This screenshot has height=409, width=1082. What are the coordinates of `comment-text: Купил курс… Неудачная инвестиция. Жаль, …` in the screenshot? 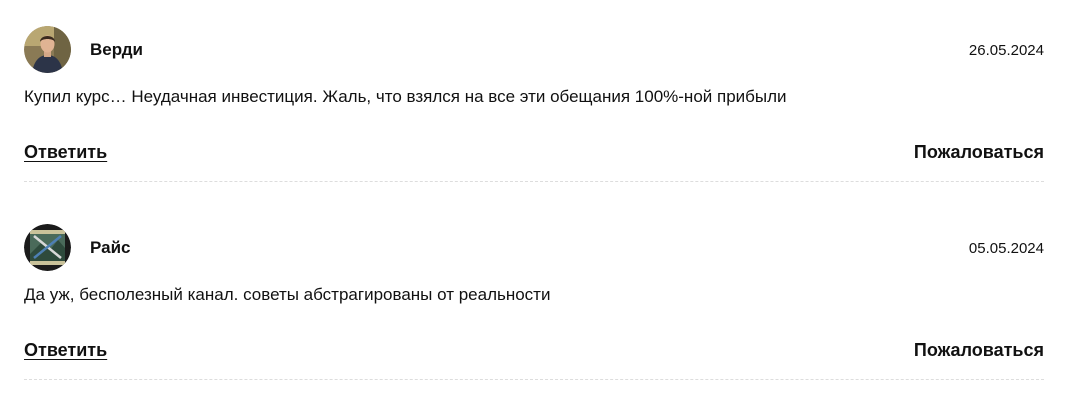 It's located at (405, 96).